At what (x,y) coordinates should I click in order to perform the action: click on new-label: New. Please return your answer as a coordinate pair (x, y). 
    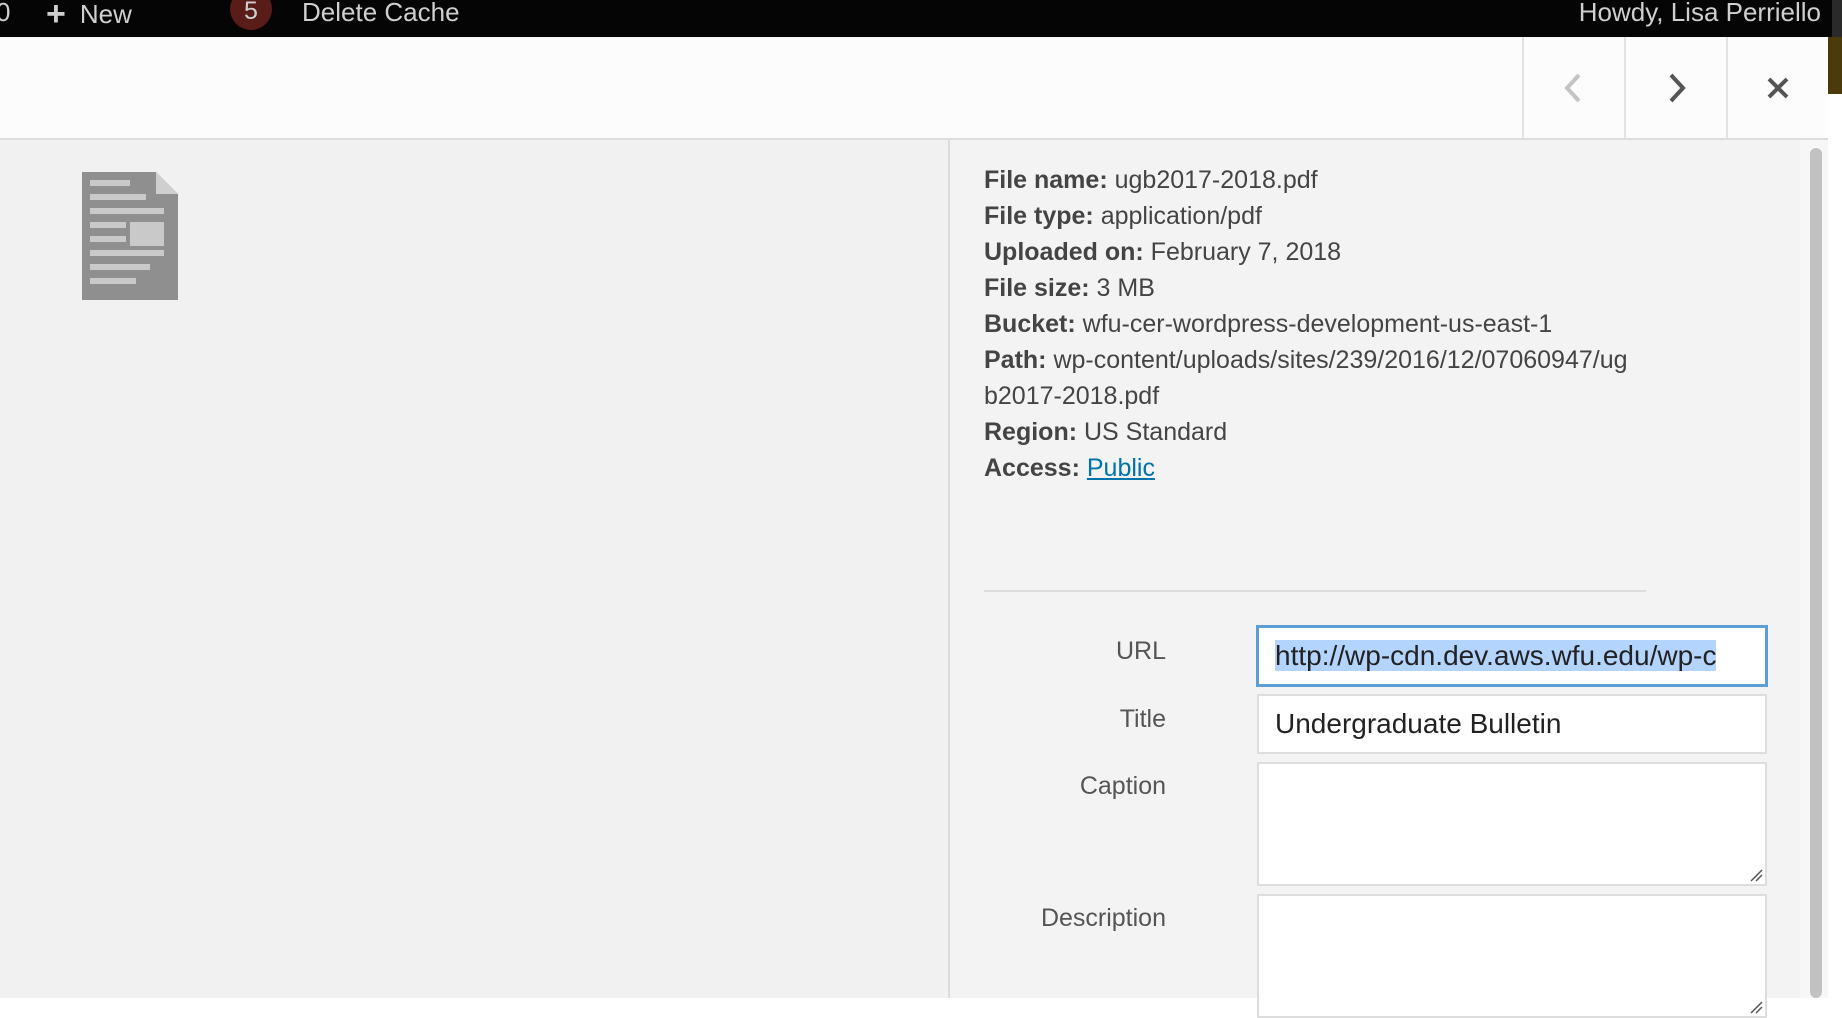
    Looking at the image, I should click on (105, 14).